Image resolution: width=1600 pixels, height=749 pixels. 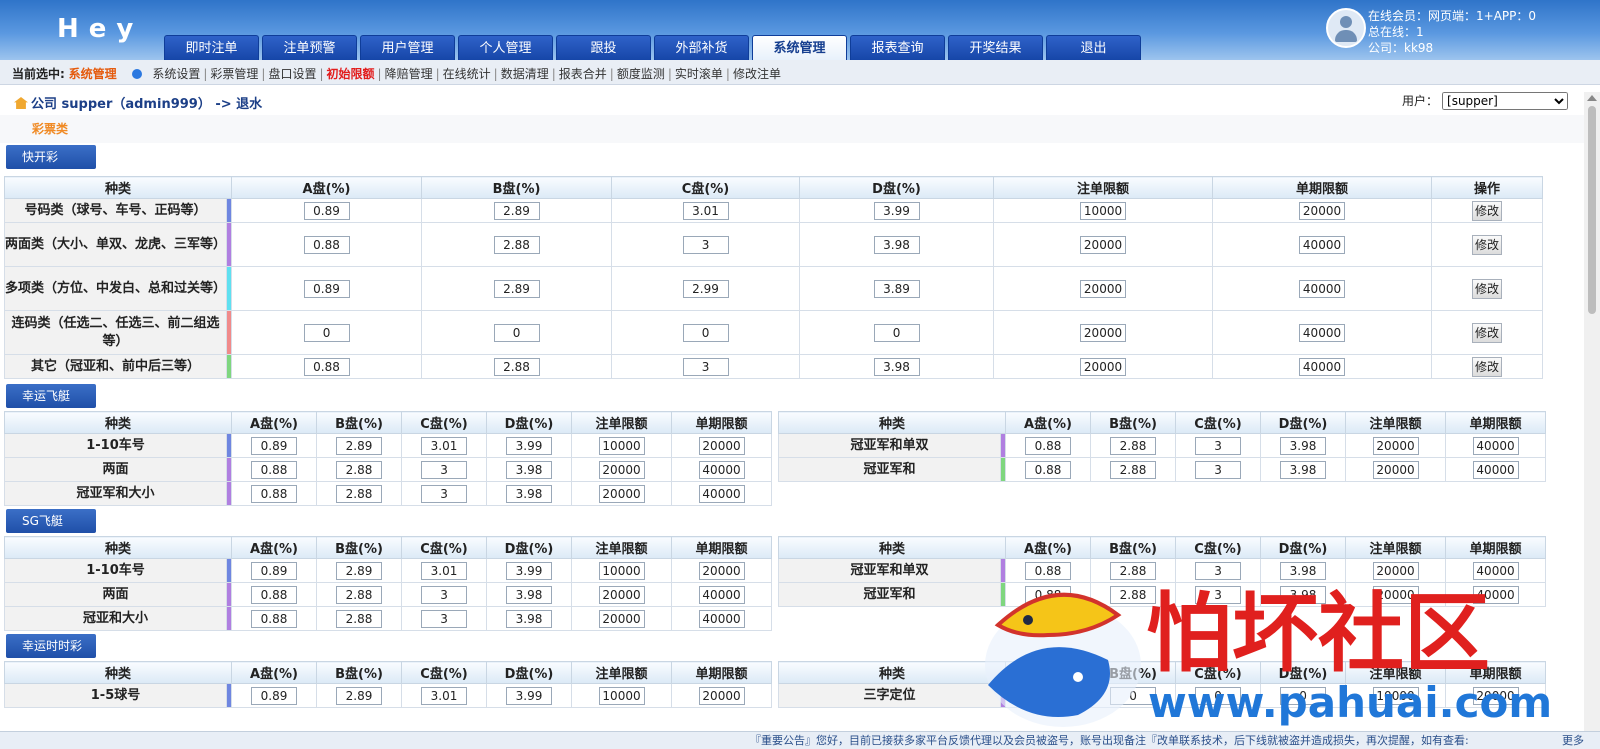 I want to click on nav-tab: 注单预警, so click(x=309, y=47).